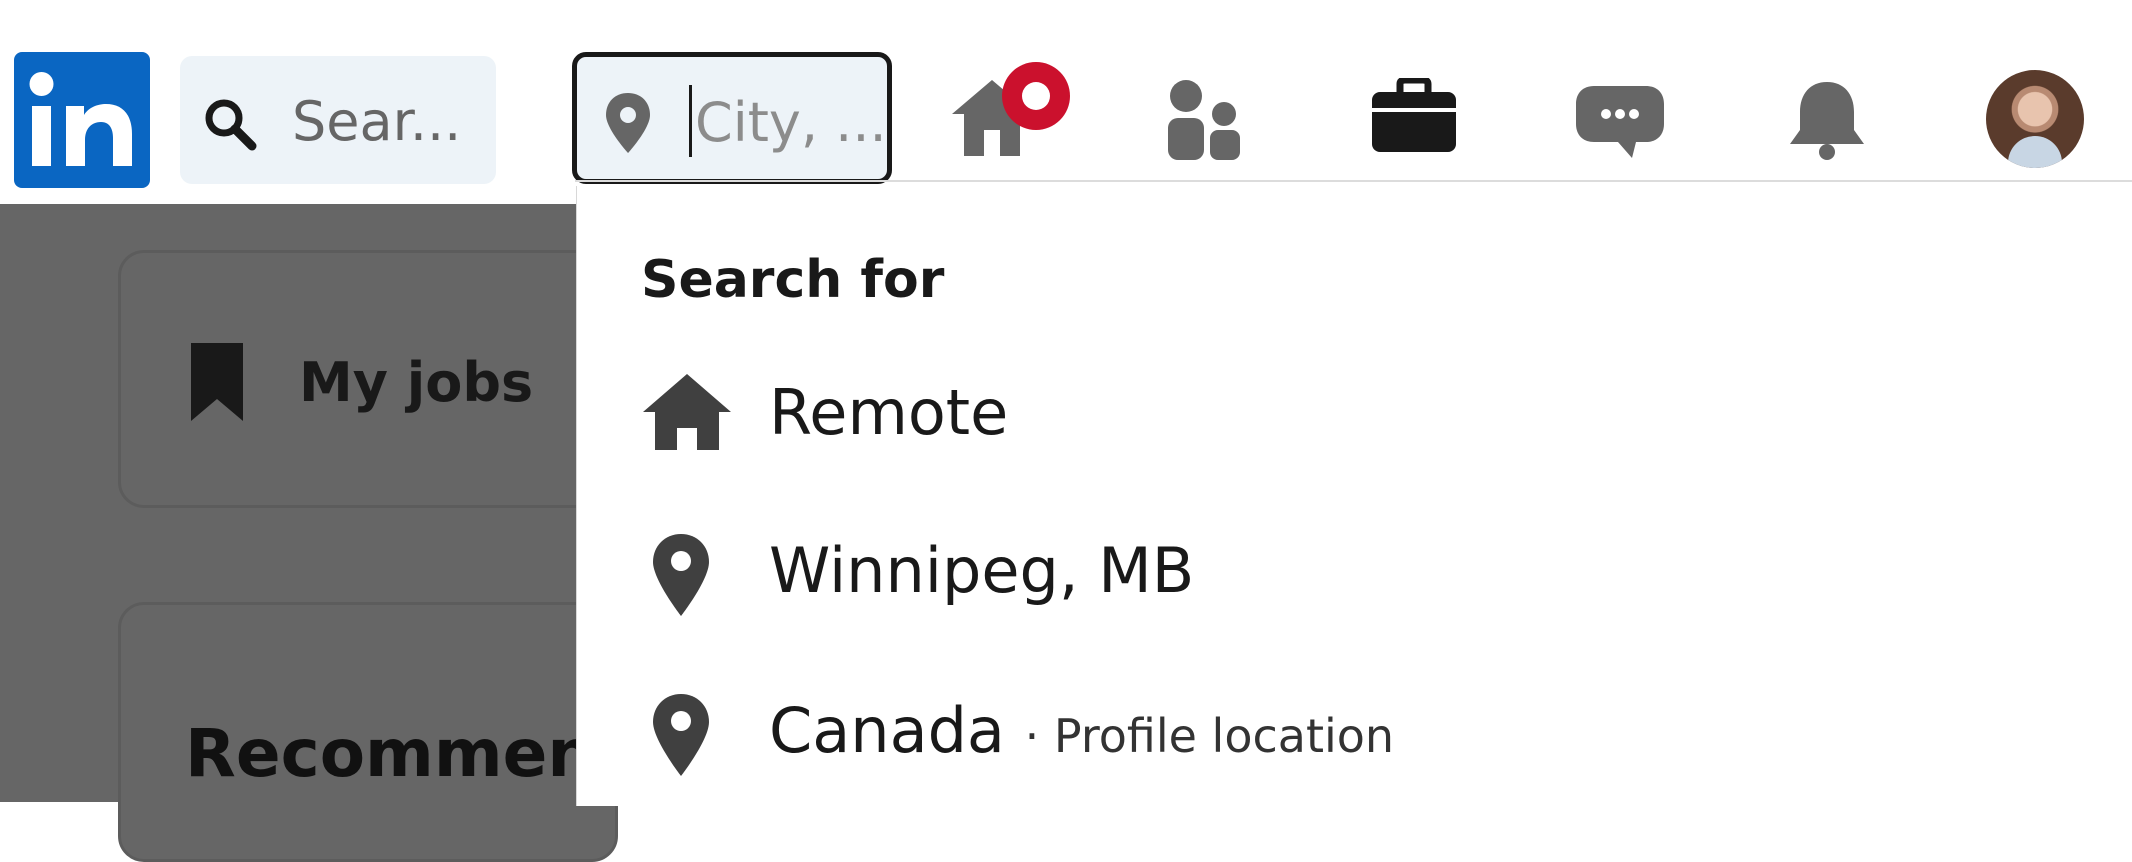  Describe the element at coordinates (1354, 430) in the screenshot. I see `suggestion-remote: Remote` at that location.